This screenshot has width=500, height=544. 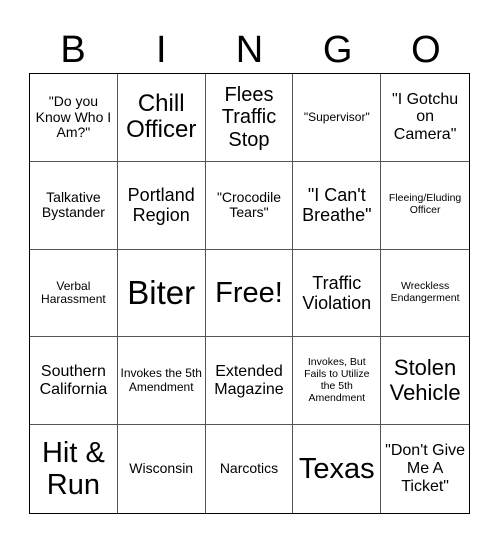 What do you see at coordinates (162, 469) in the screenshot?
I see `bingo-cell: Wisconsin` at bounding box center [162, 469].